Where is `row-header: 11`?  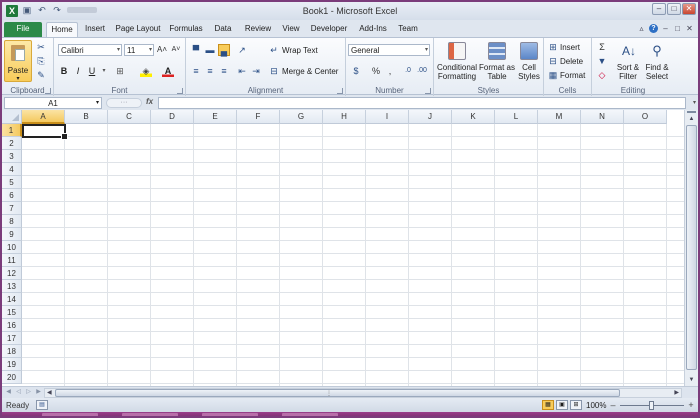 row-header: 11 is located at coordinates (12, 260).